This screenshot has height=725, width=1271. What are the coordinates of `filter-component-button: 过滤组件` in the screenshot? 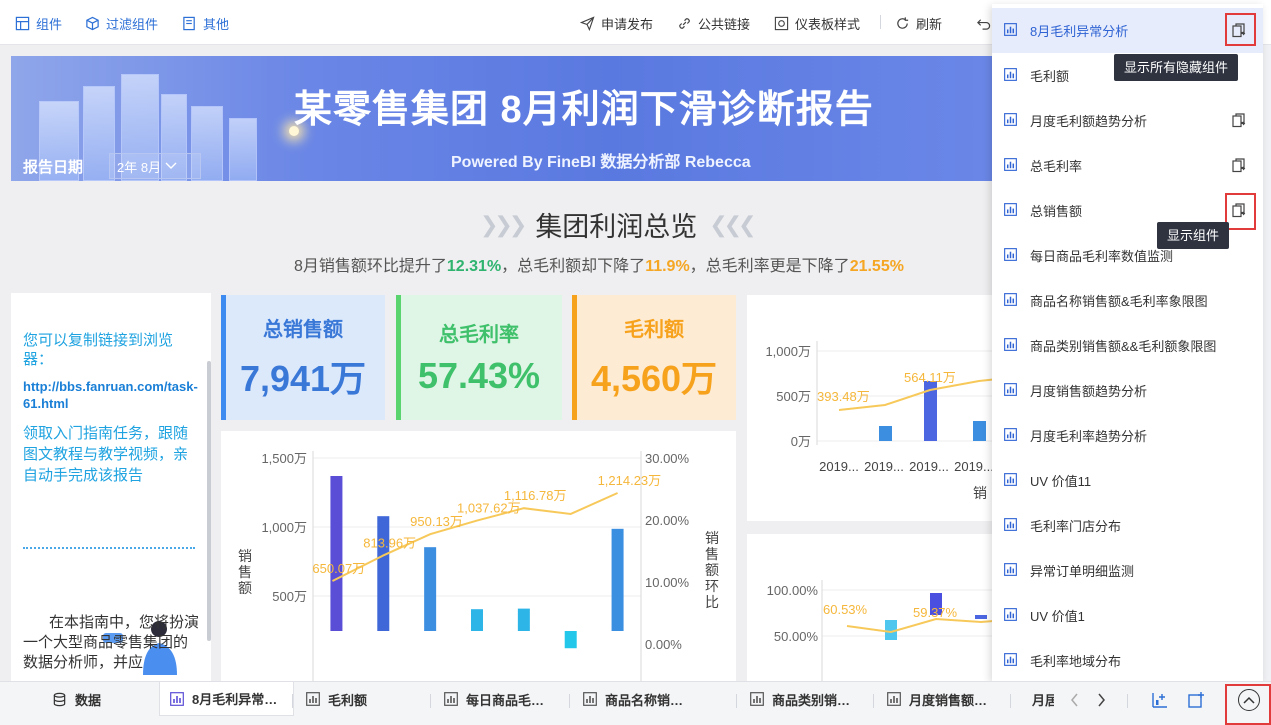 It's located at (121, 23).